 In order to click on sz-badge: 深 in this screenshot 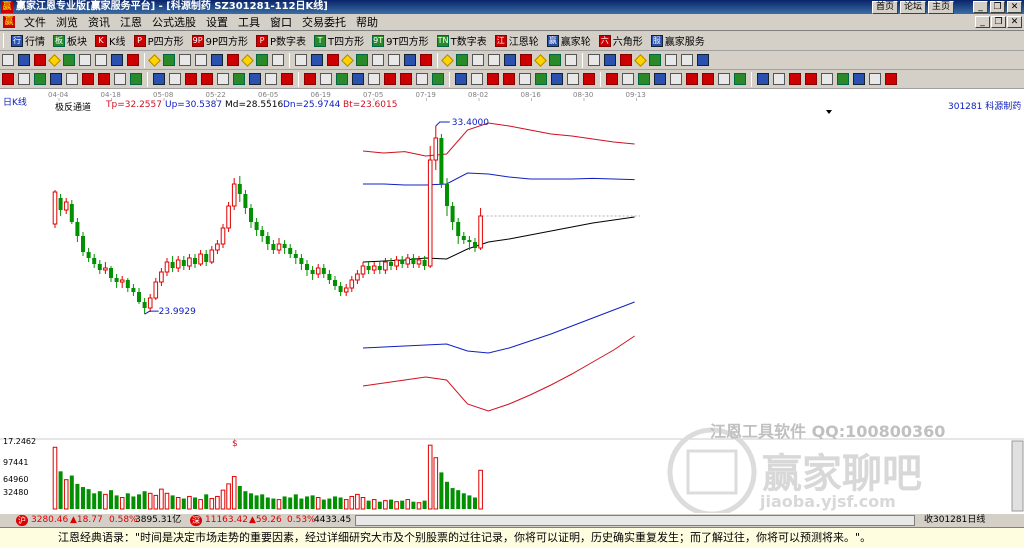, I will do `click(196, 520)`.